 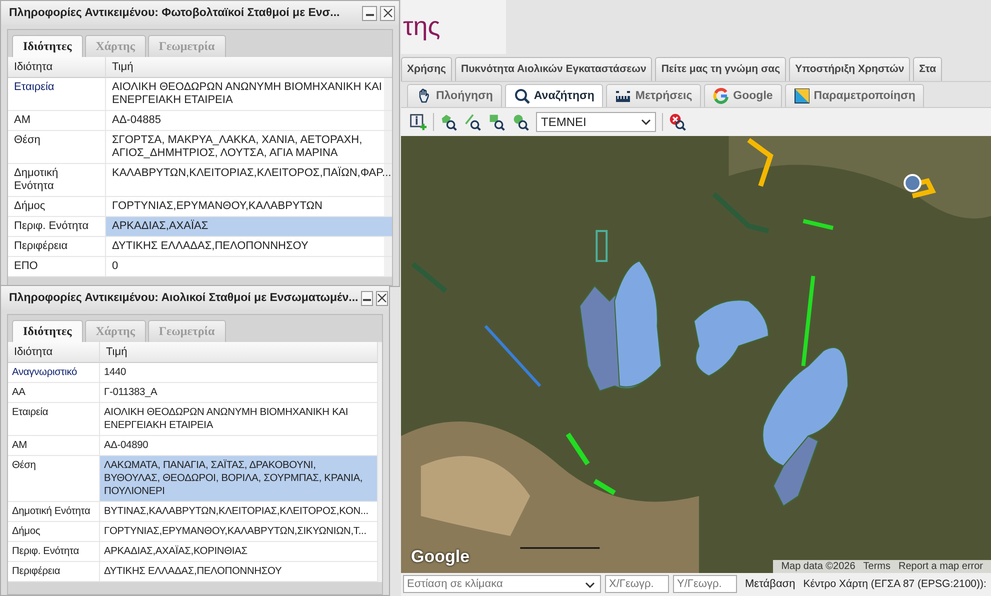 I want to click on value-cell: ΣΓΟΡΤΣΑ, ΜΑΚΡΥΑ_ΛΑΚΚΑ, ΧΑΝΙΑ, ΑΕΤΟΡΑΧΗ, ΑΓΙΟΣ_ΔΗΜΗΤΡΙΟΣ, ΛΟΥΤΣΑ, ΑΓΙΑ ΜΑΡΙΝΑ, so click(x=249, y=147).